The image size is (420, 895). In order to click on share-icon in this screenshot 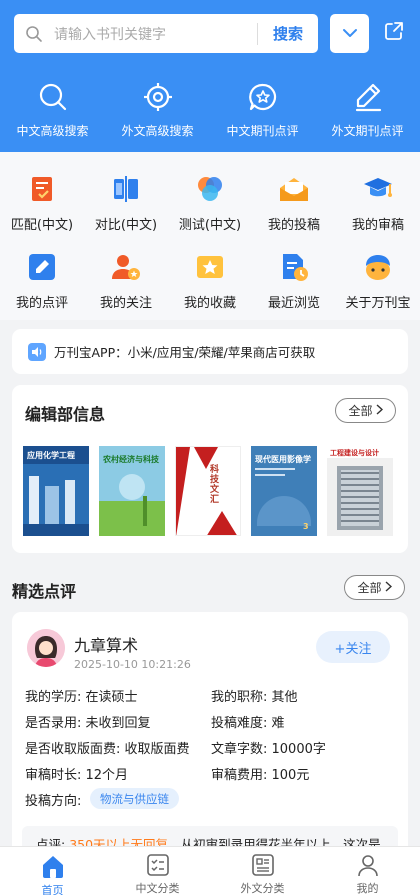, I will do `click(394, 33)`.